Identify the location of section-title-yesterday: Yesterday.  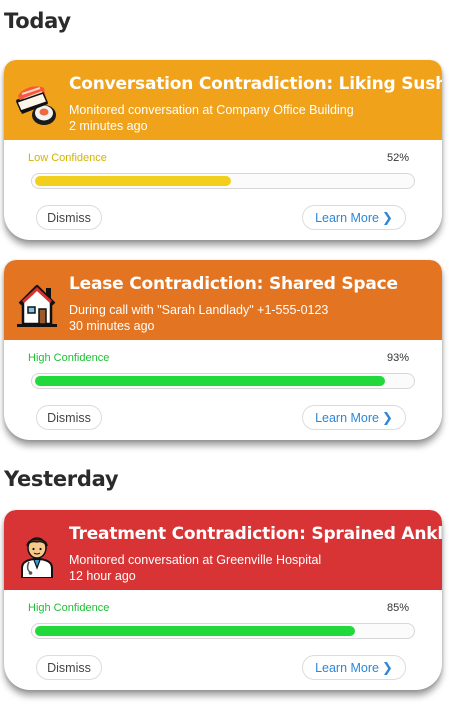
(61, 479).